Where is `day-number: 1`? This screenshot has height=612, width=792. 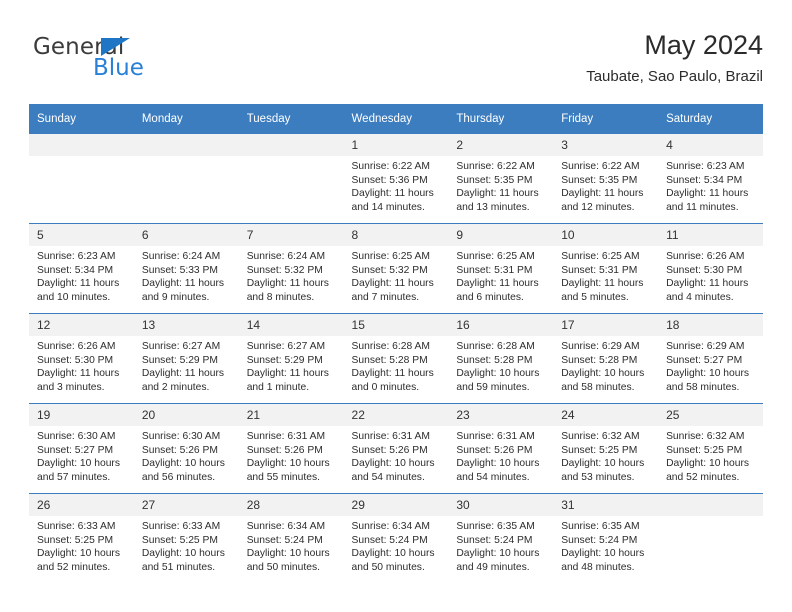 day-number: 1 is located at coordinates (396, 145).